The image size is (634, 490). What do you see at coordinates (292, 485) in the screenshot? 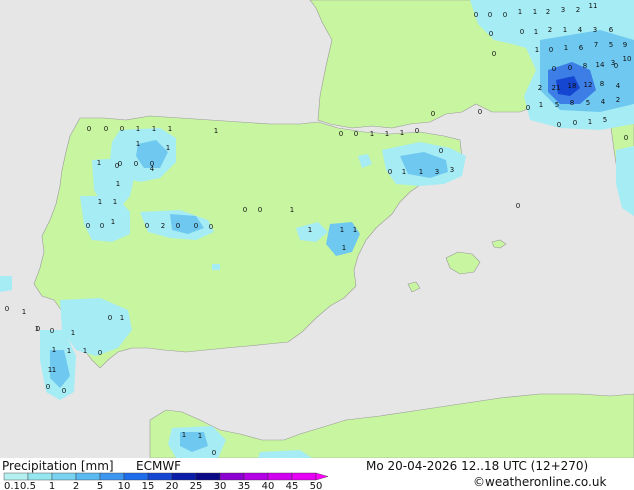
I see `colorbar-tick-label: 45` at bounding box center [292, 485].